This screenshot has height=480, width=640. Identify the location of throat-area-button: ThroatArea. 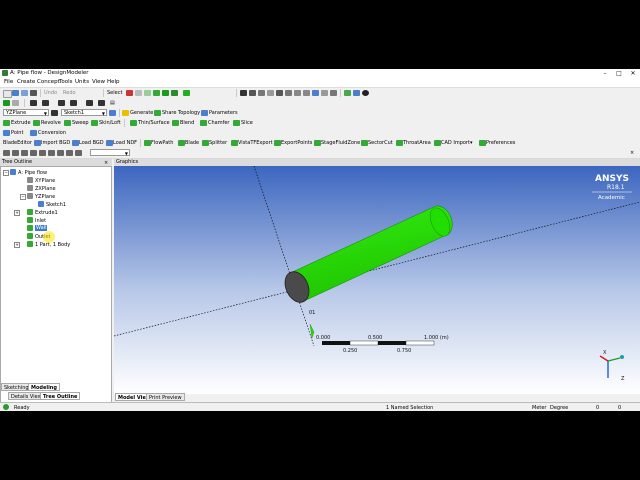
(417, 143).